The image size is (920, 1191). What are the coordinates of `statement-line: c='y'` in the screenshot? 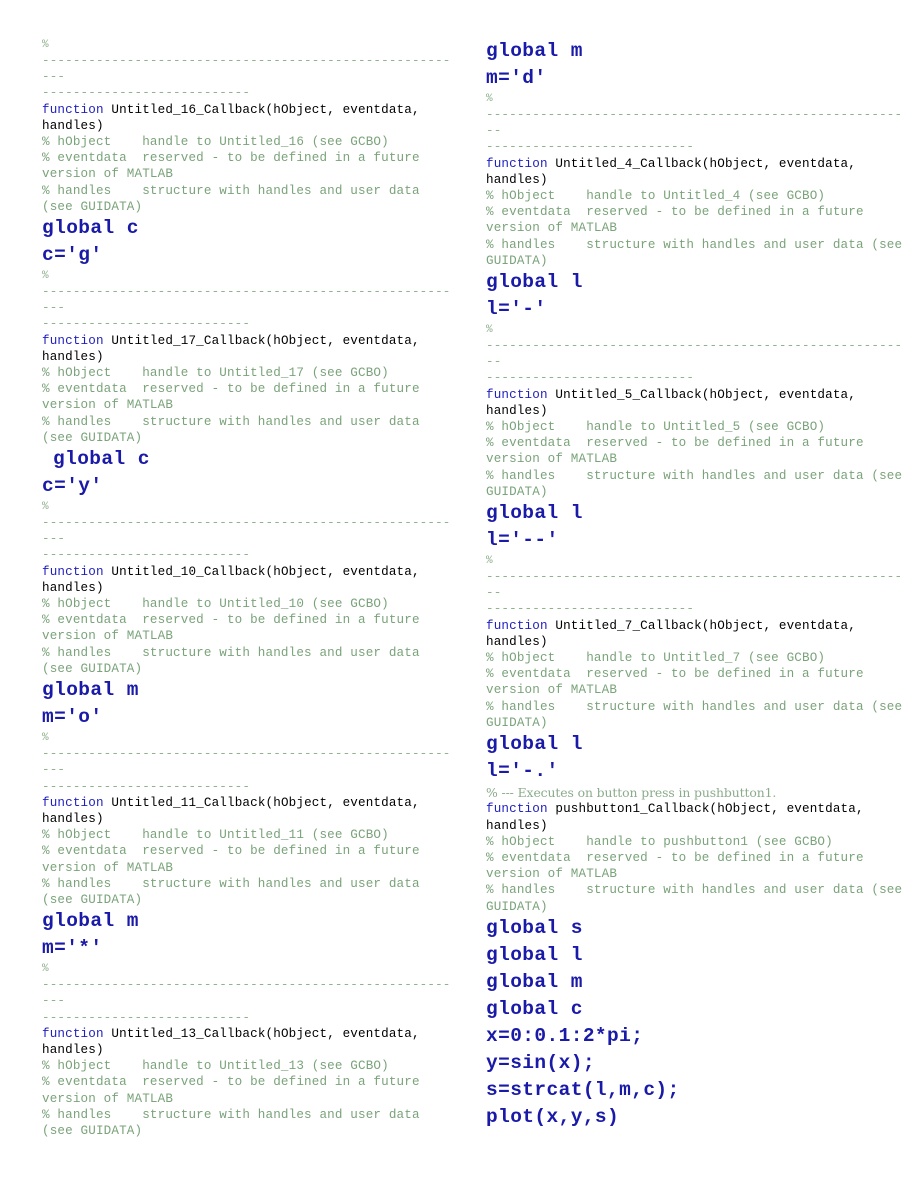 It's located at (72, 486).